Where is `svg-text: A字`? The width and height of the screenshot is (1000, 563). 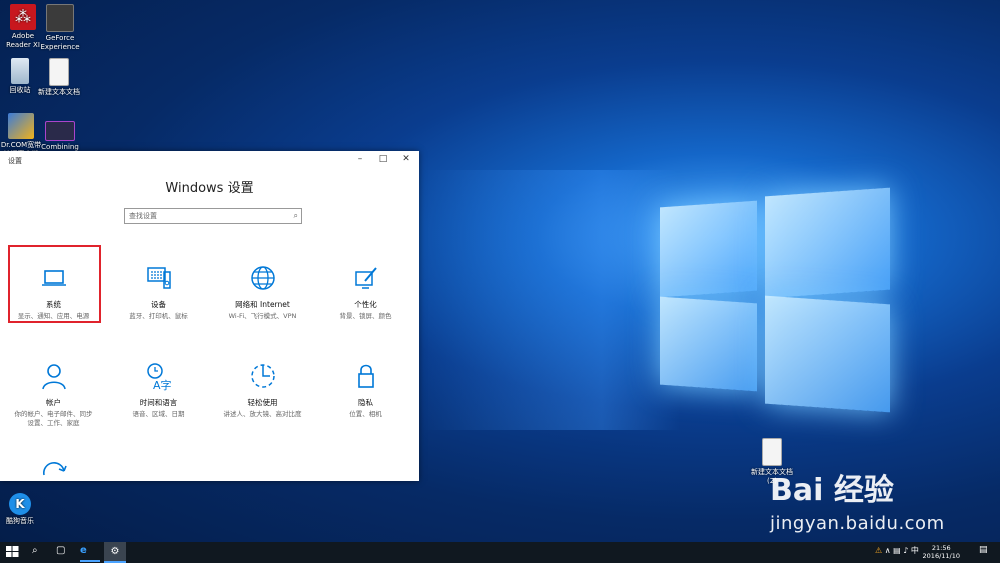 svg-text: A字 is located at coordinates (162, 384).